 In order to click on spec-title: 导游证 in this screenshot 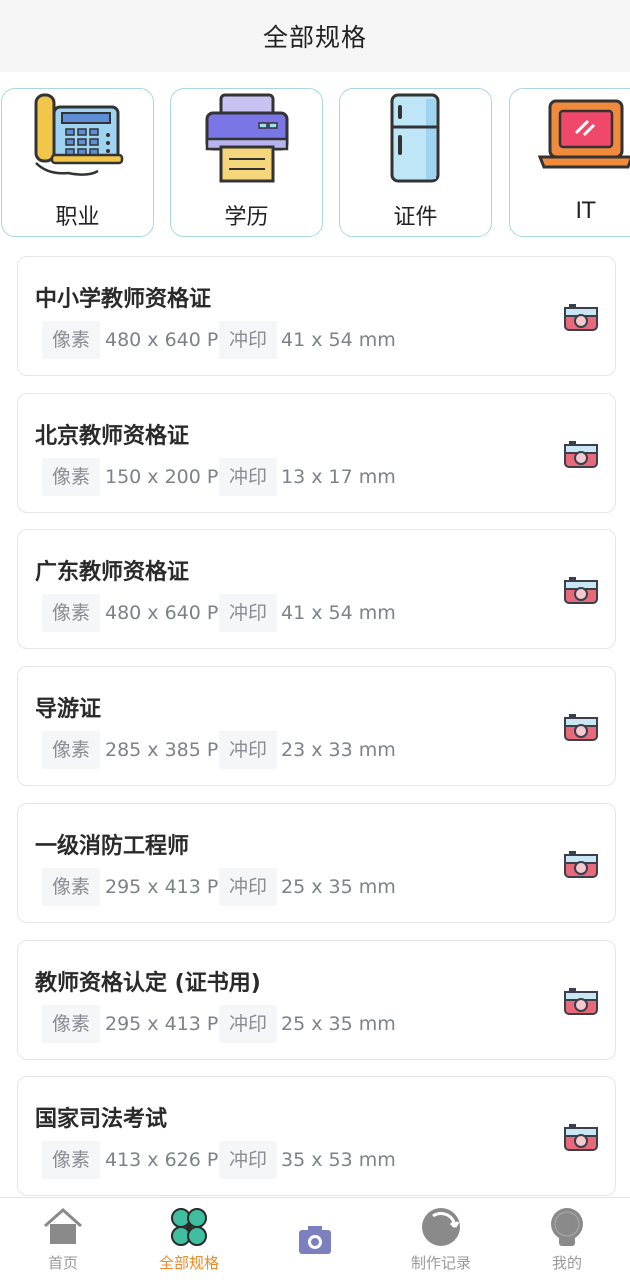, I will do `click(68, 709)`.